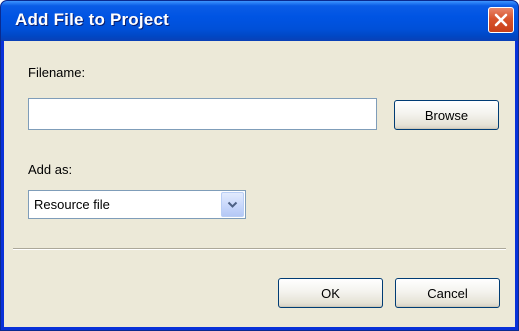  I want to click on title-bar: Add File to Project, so click(259, 21).